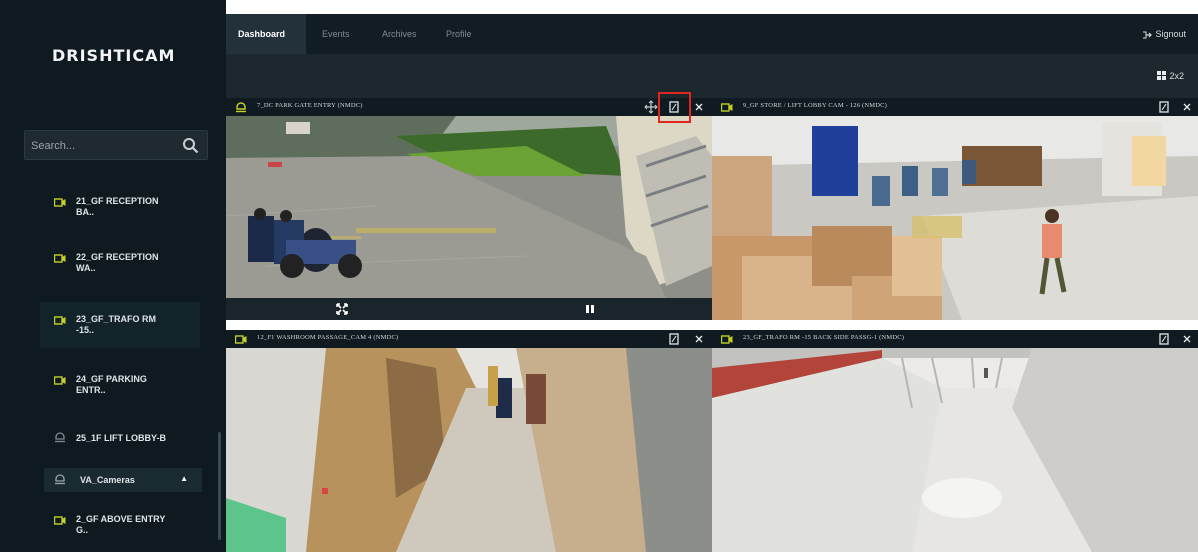 The height and width of the screenshot is (552, 1198). I want to click on signout-button: Signout, so click(1164, 34).